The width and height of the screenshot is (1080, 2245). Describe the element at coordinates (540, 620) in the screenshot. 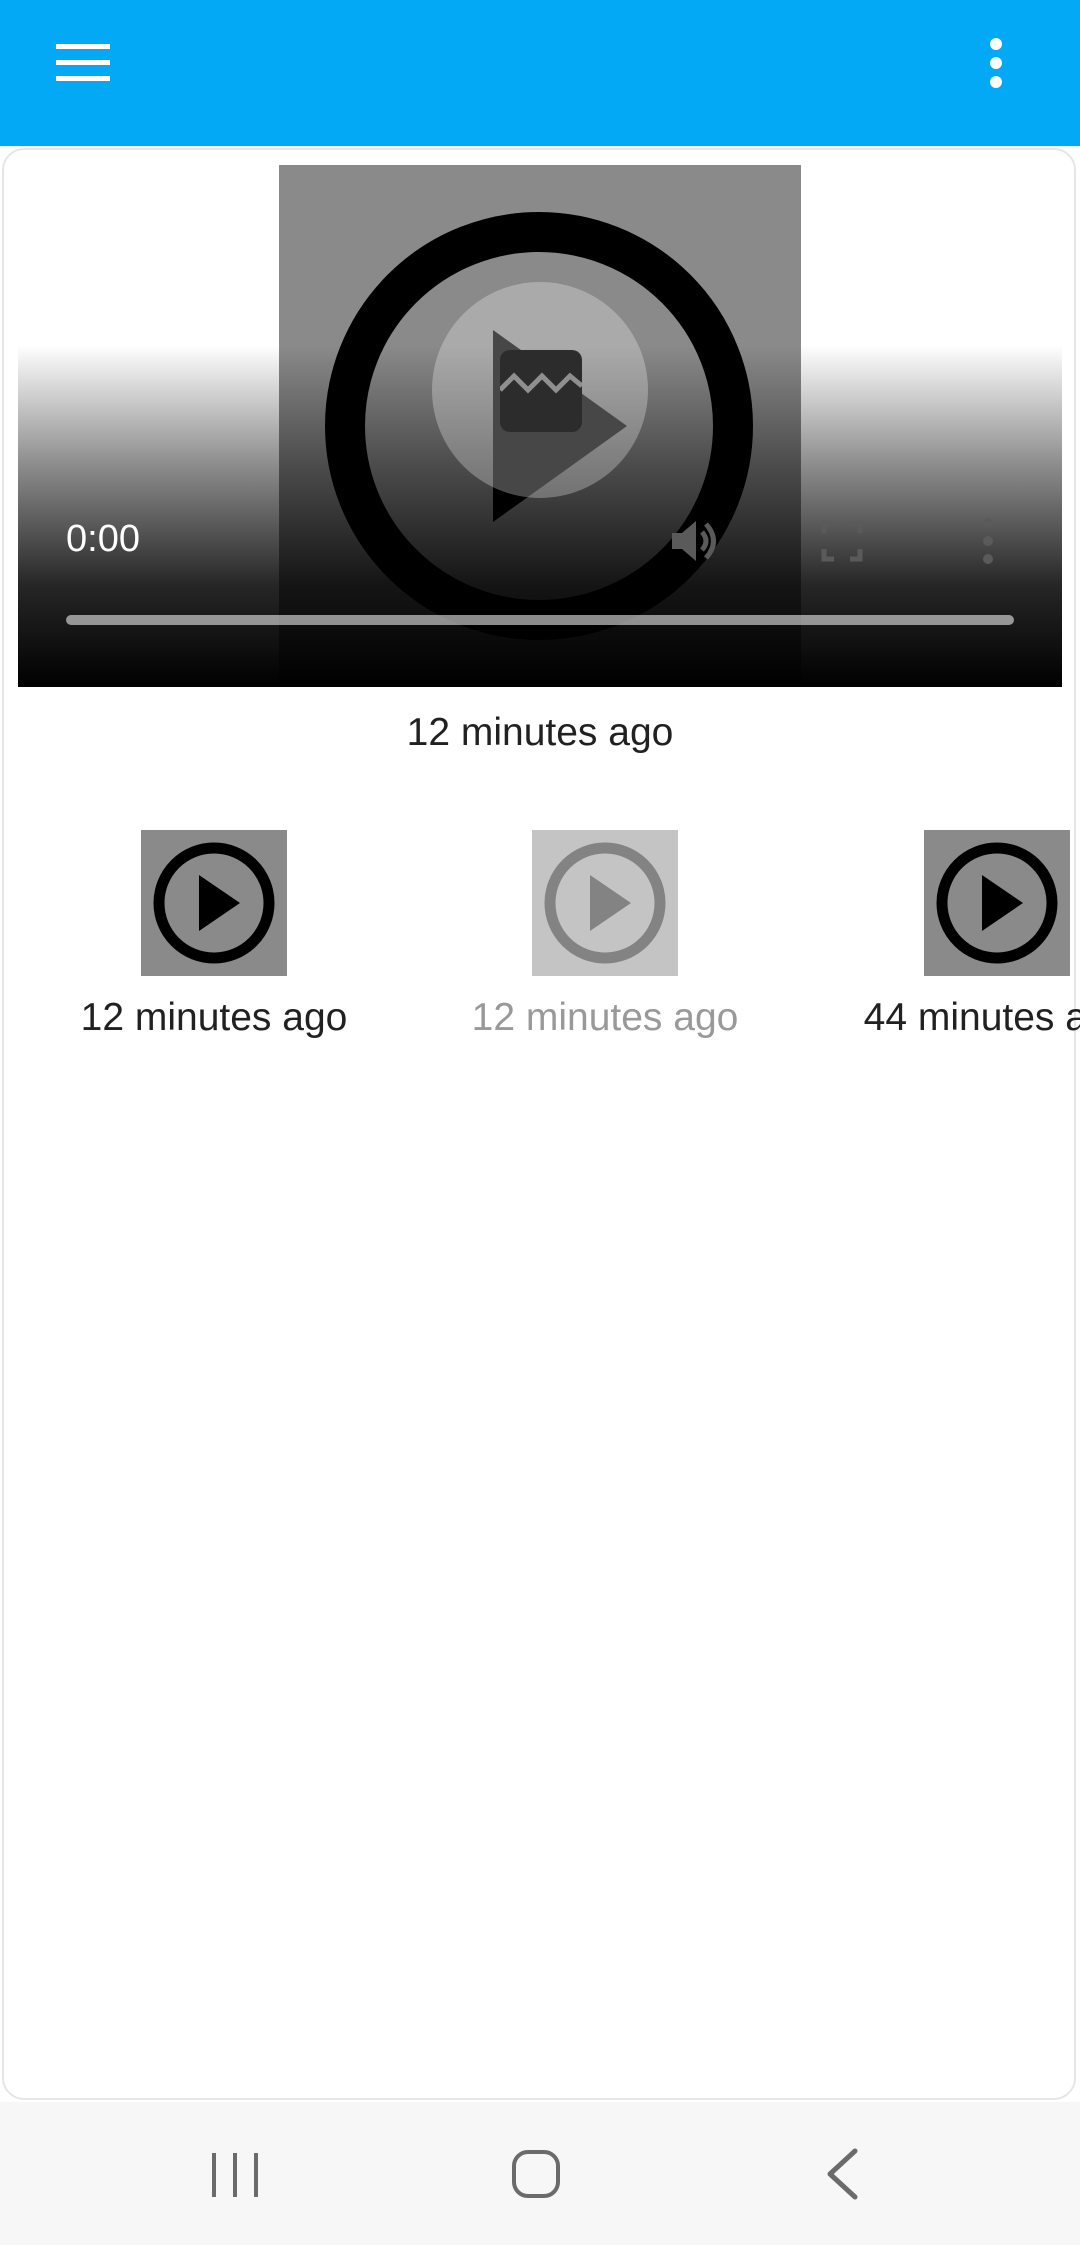

I see `seek-bar` at that location.